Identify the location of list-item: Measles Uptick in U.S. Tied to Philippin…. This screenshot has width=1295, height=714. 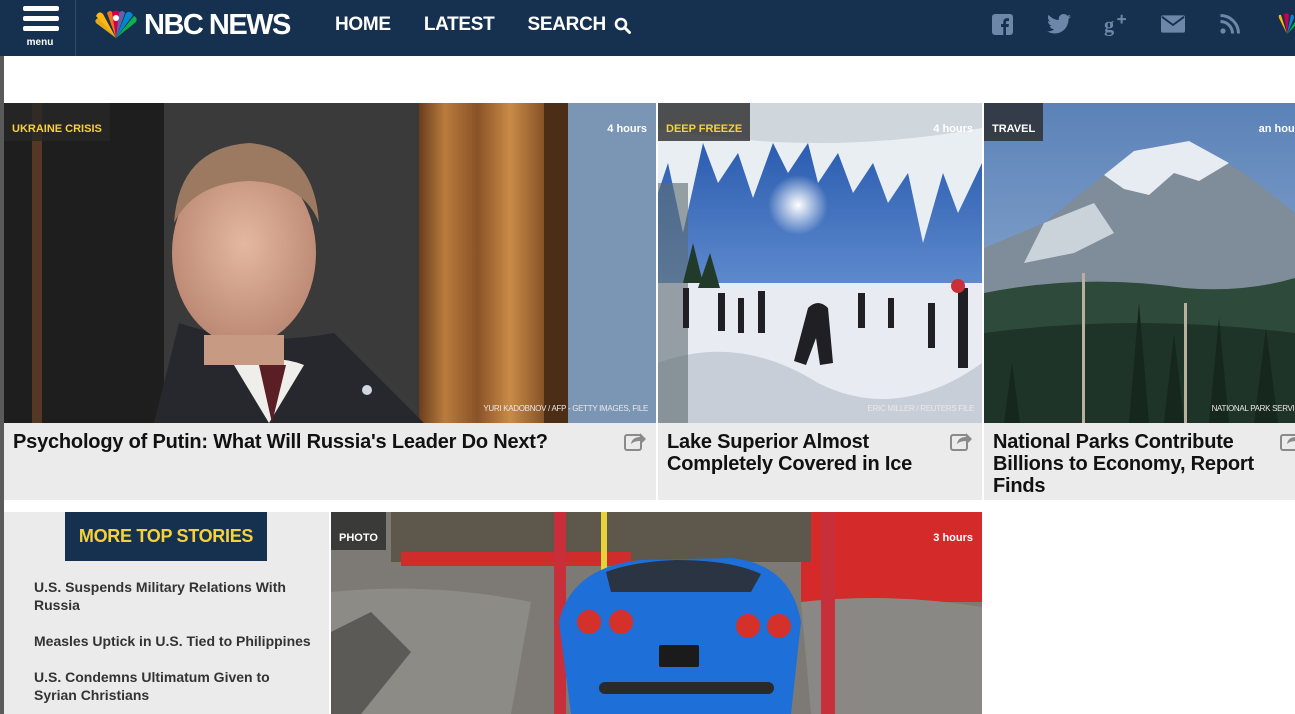
(174, 641).